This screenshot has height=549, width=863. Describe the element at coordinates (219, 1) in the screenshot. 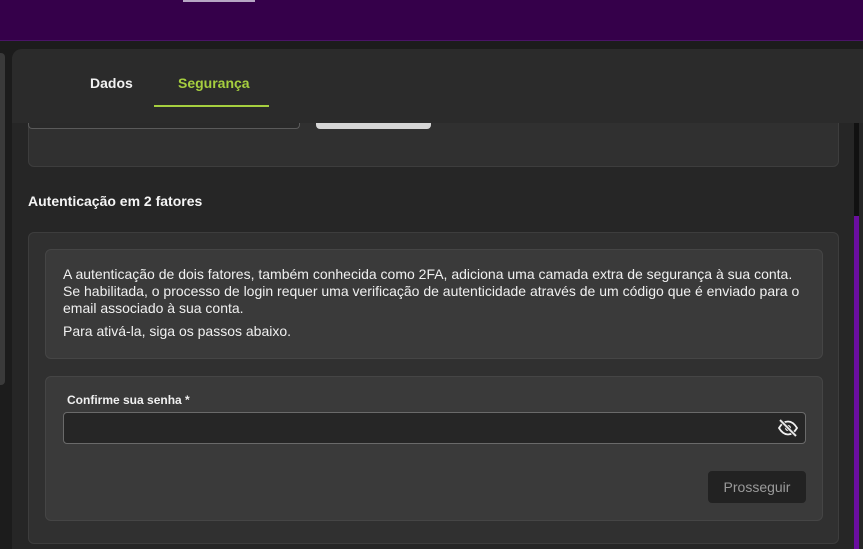

I see `header-active-indicator` at that location.